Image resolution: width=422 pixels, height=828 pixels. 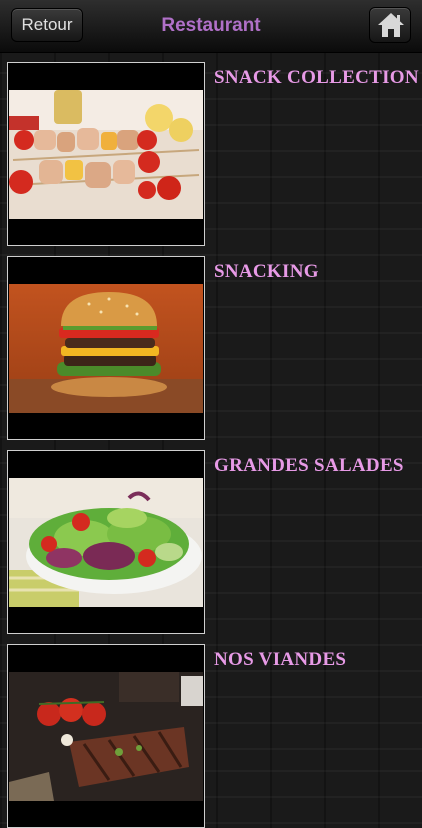 I want to click on burger-photo, so click(x=106, y=348).